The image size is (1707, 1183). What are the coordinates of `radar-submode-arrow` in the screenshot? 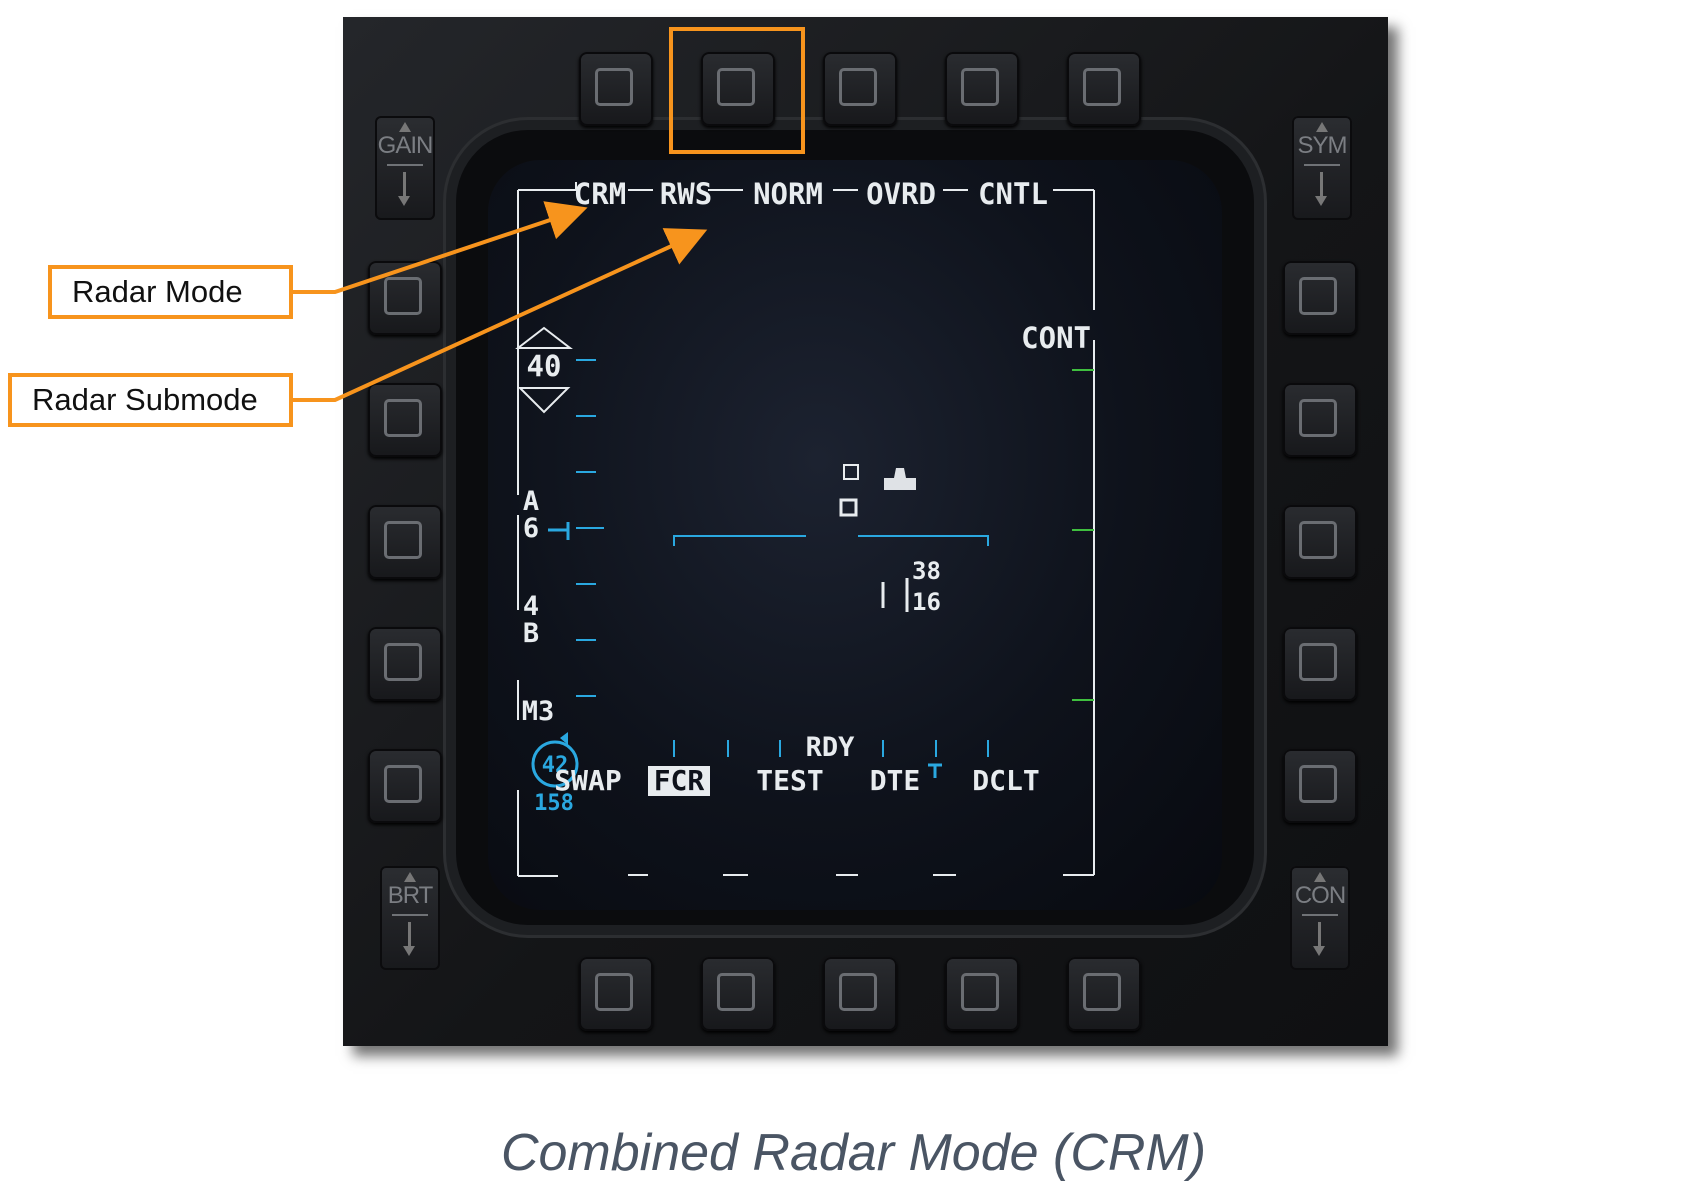 It's located at (500, 315).